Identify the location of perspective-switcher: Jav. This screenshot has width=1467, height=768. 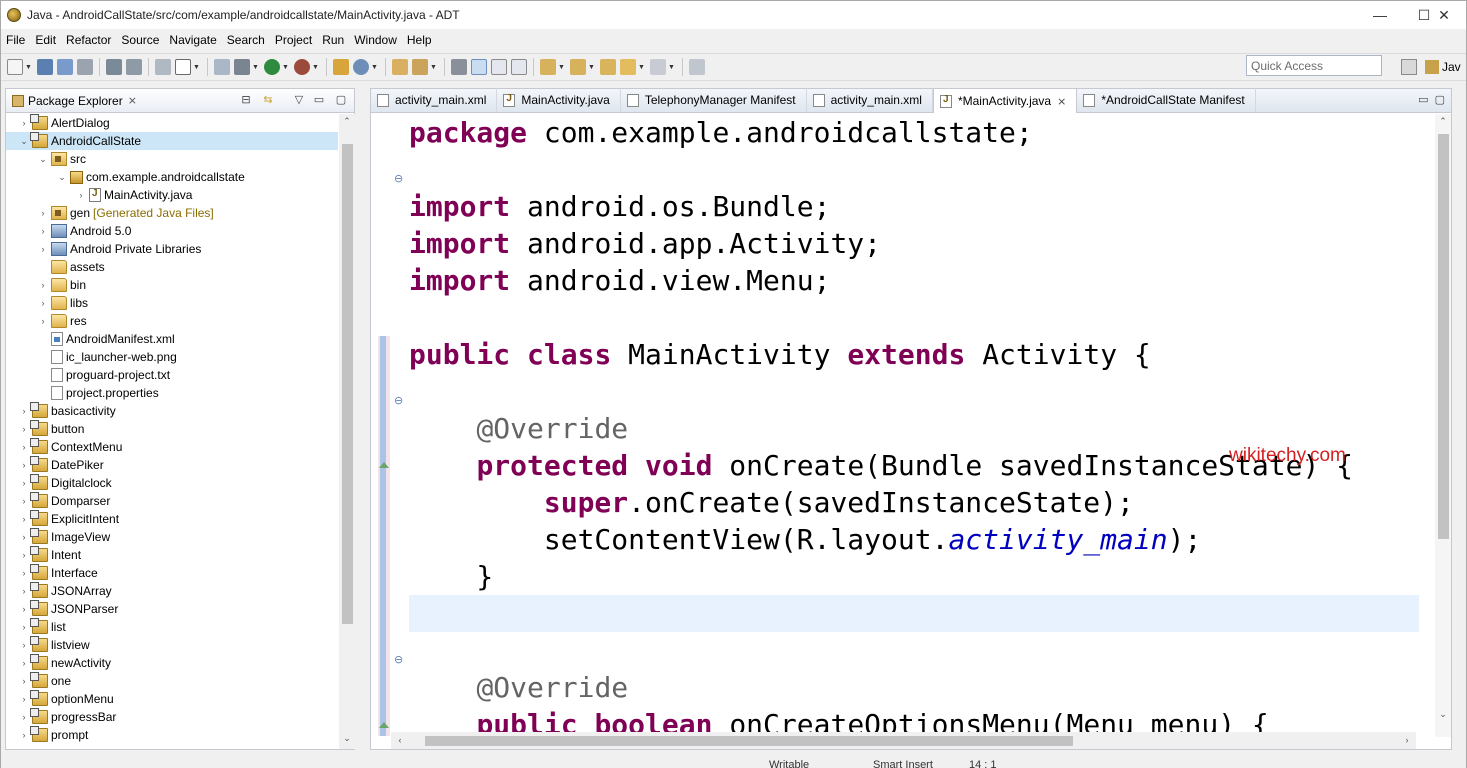
(1434, 67).